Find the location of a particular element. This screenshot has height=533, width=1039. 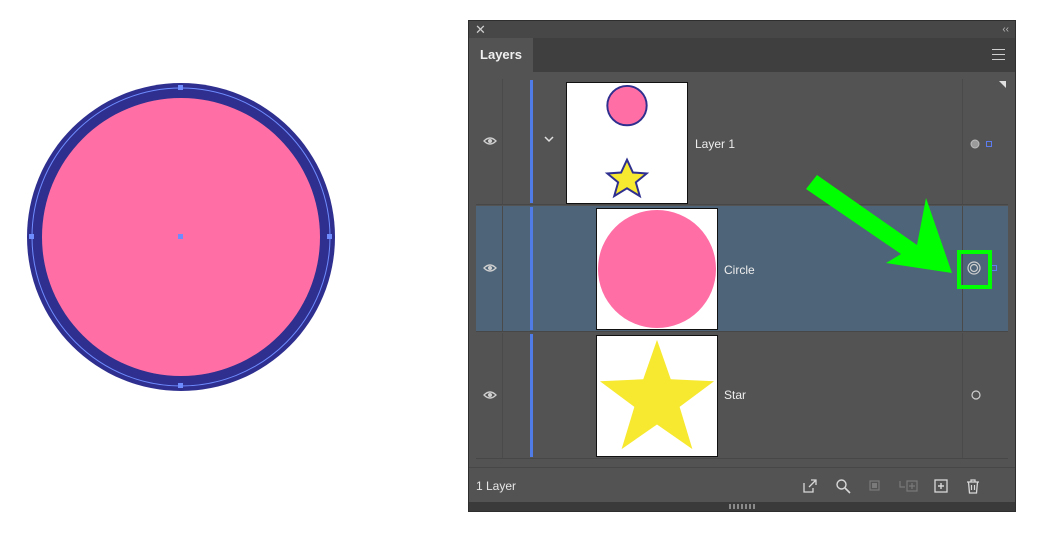

layer-row-layer-1: Layer 1 is located at coordinates (742, 142).